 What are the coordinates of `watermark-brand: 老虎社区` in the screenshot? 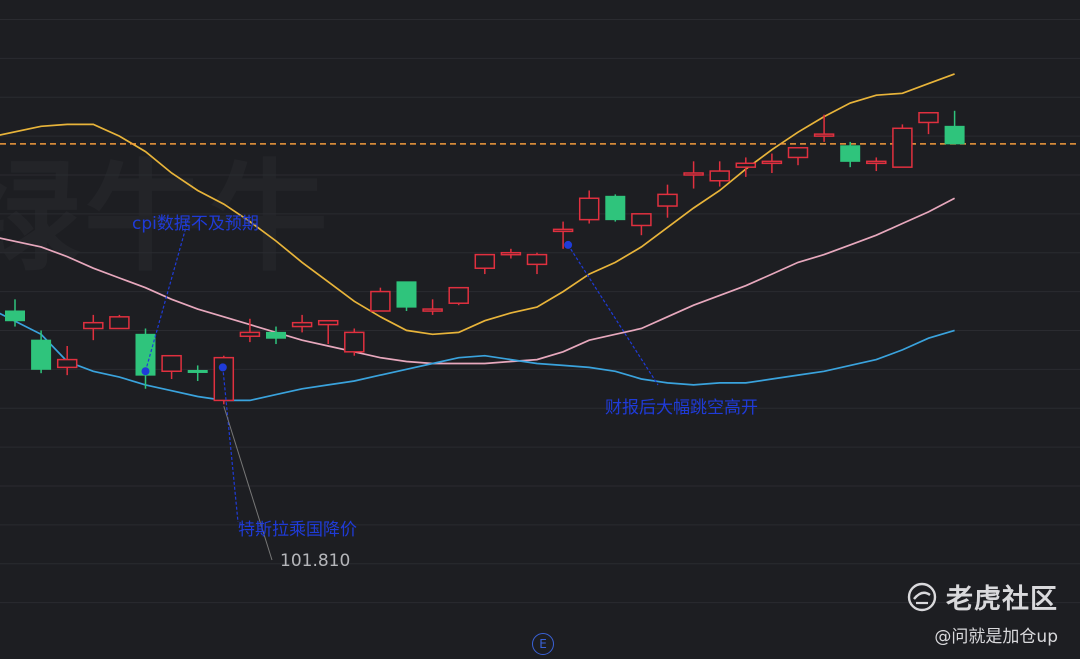 It's located at (1002, 599).